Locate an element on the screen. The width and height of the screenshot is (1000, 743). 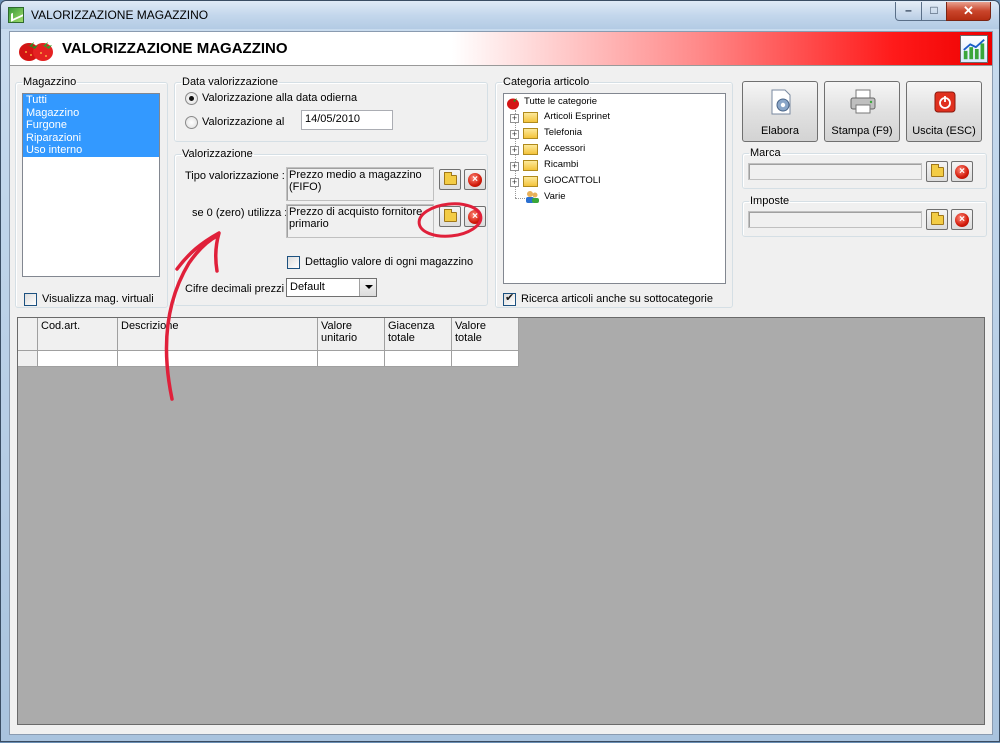
close-button: ✕ is located at coordinates (968, 11).